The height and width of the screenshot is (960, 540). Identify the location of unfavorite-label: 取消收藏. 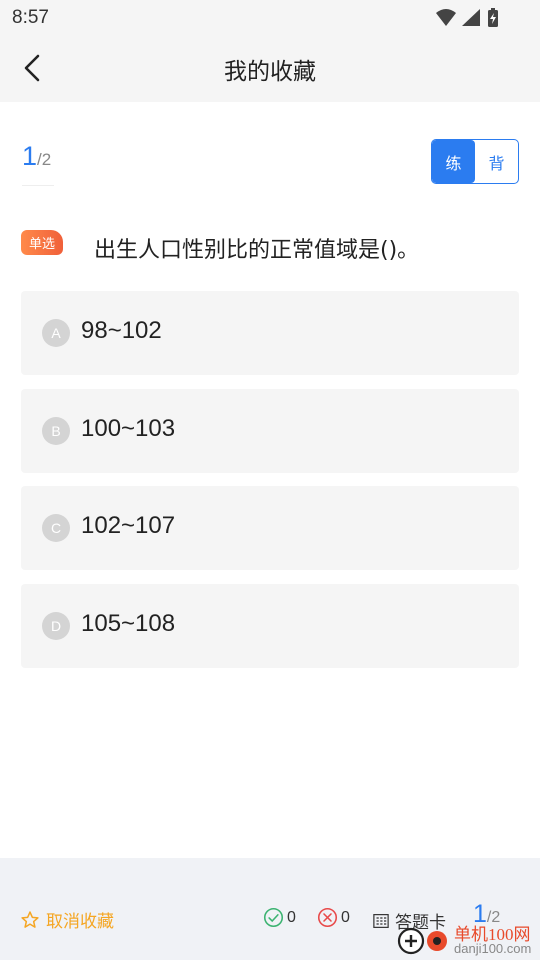
(80, 922).